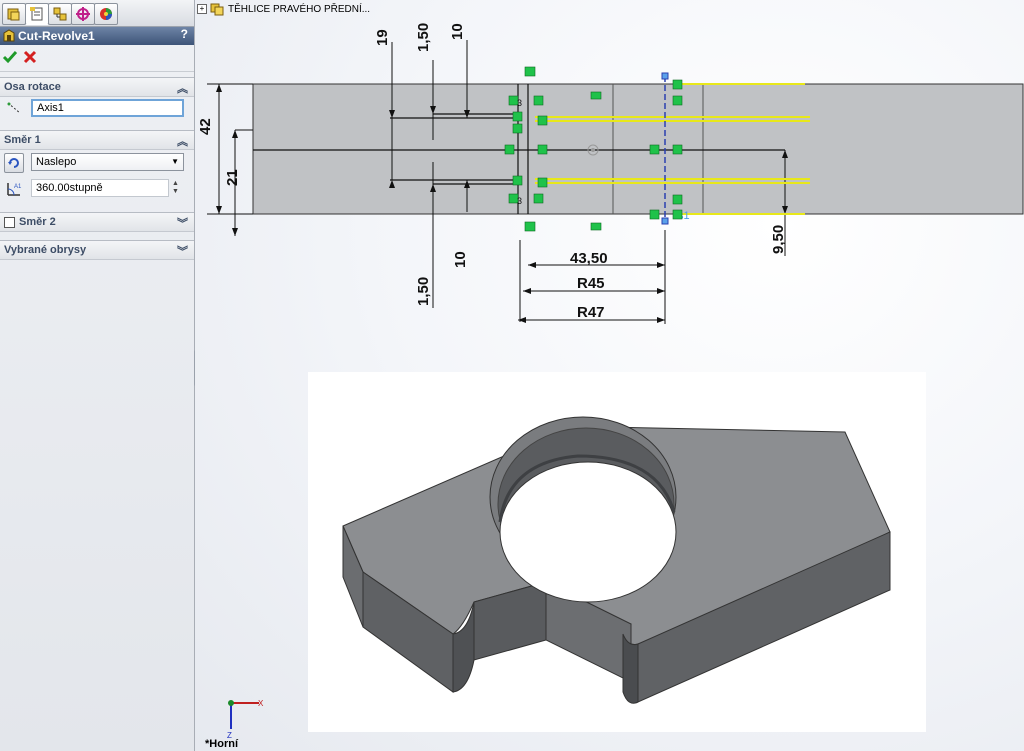  I want to click on dimension-10-top: 10, so click(457, 31).